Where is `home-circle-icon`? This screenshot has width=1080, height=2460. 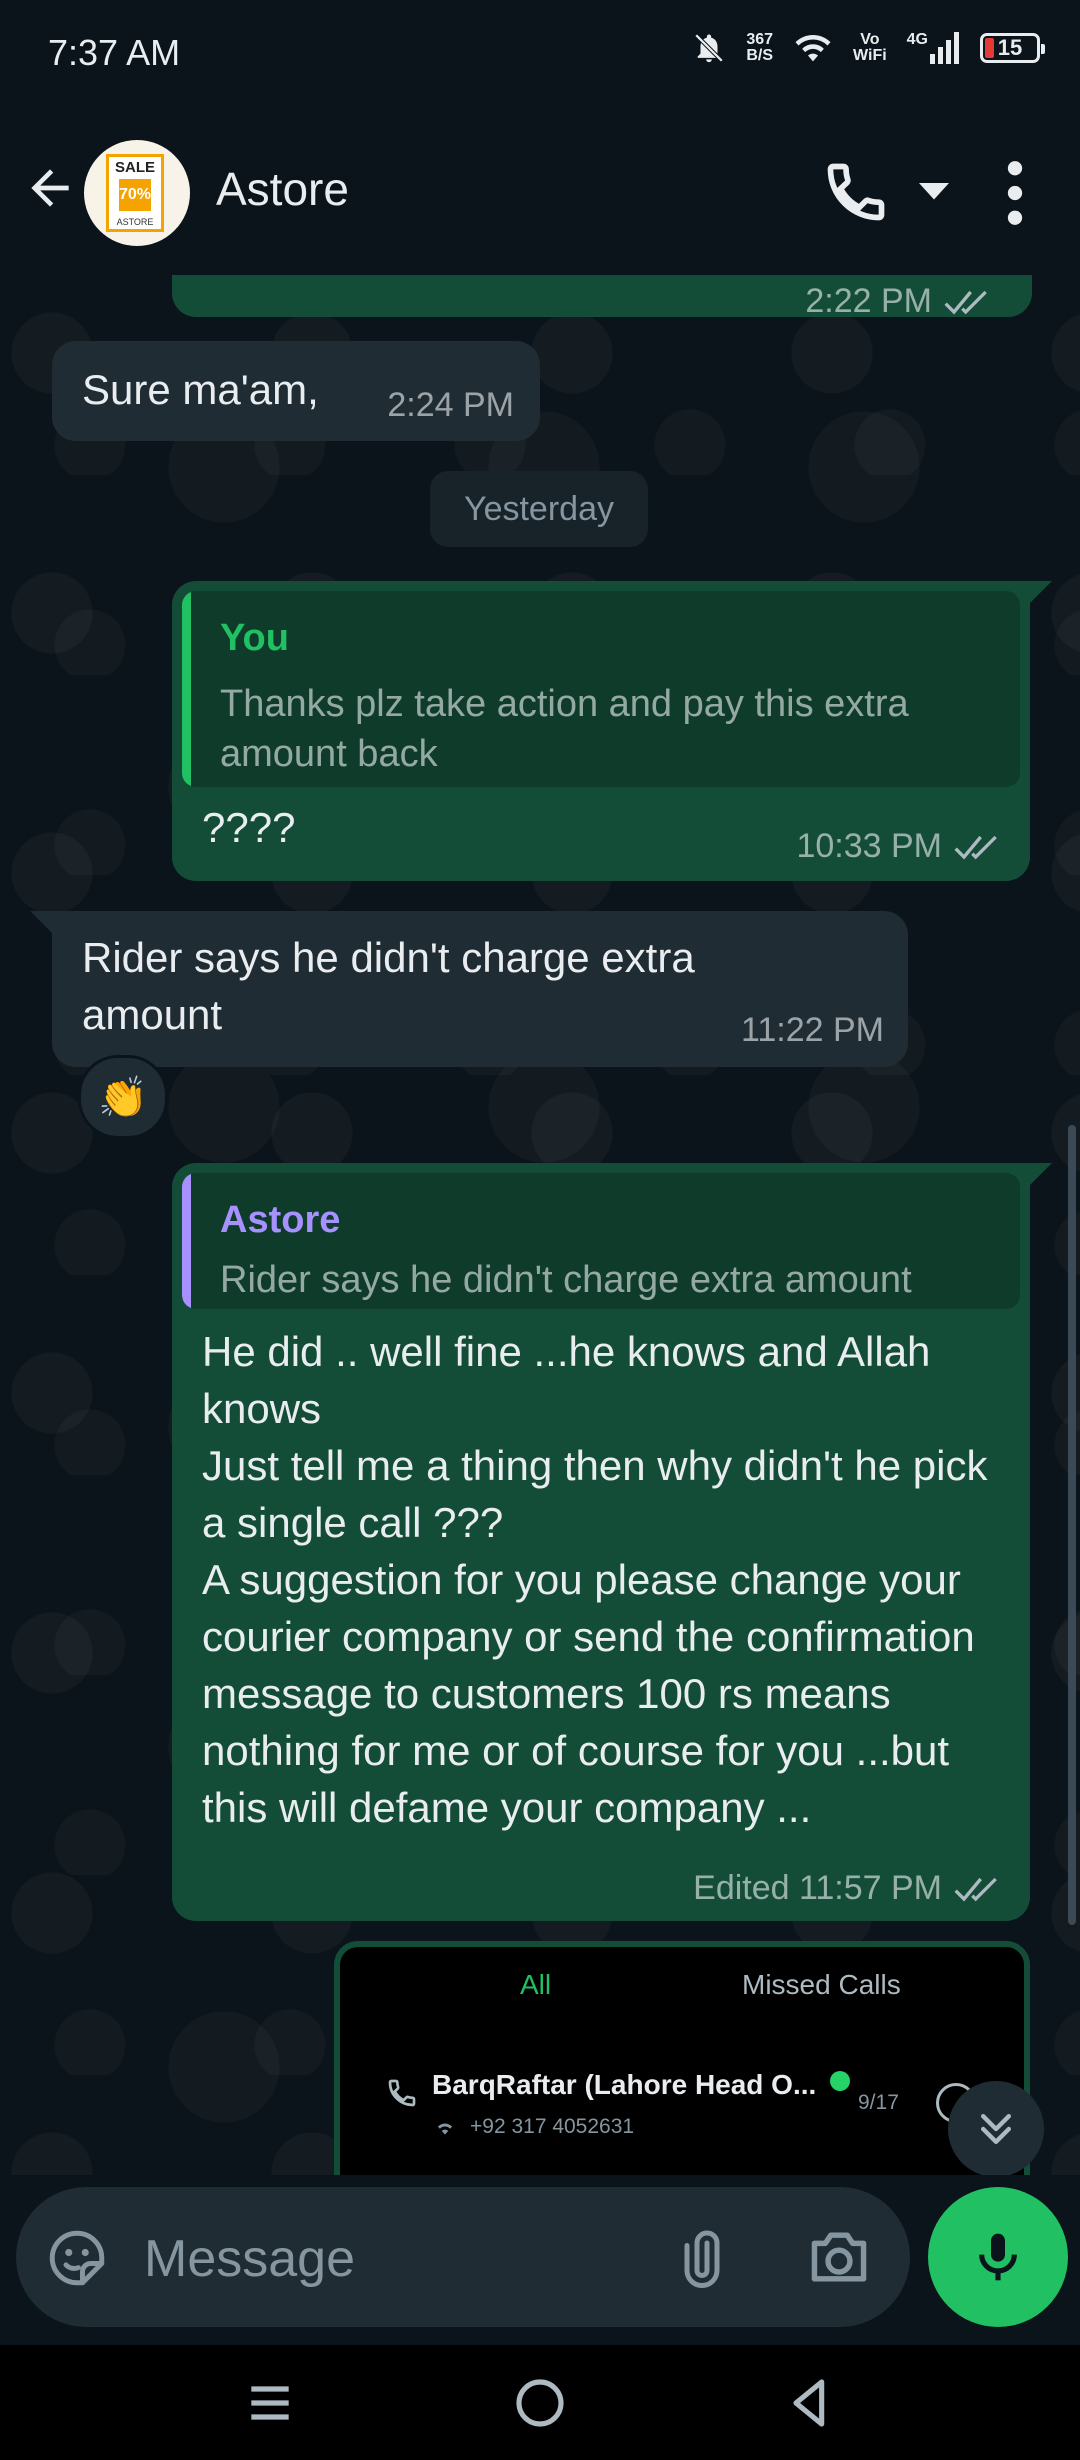
home-circle-icon is located at coordinates (540, 2403).